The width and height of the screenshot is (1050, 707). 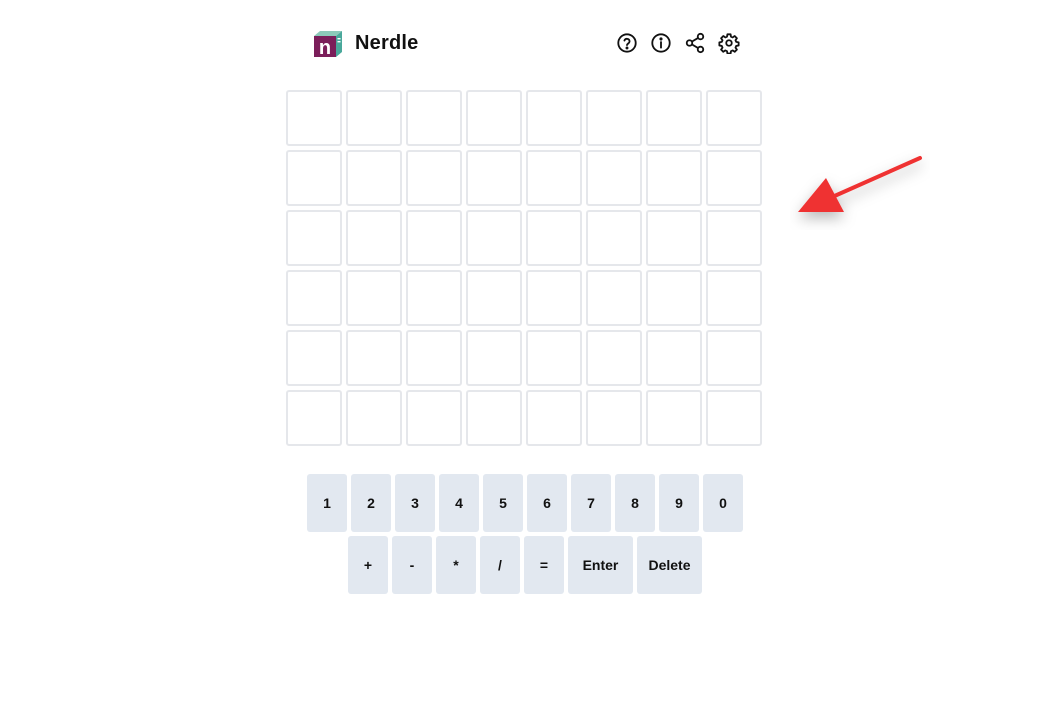 I want to click on nerdle-logo-icon: n, so click(x=328, y=44).